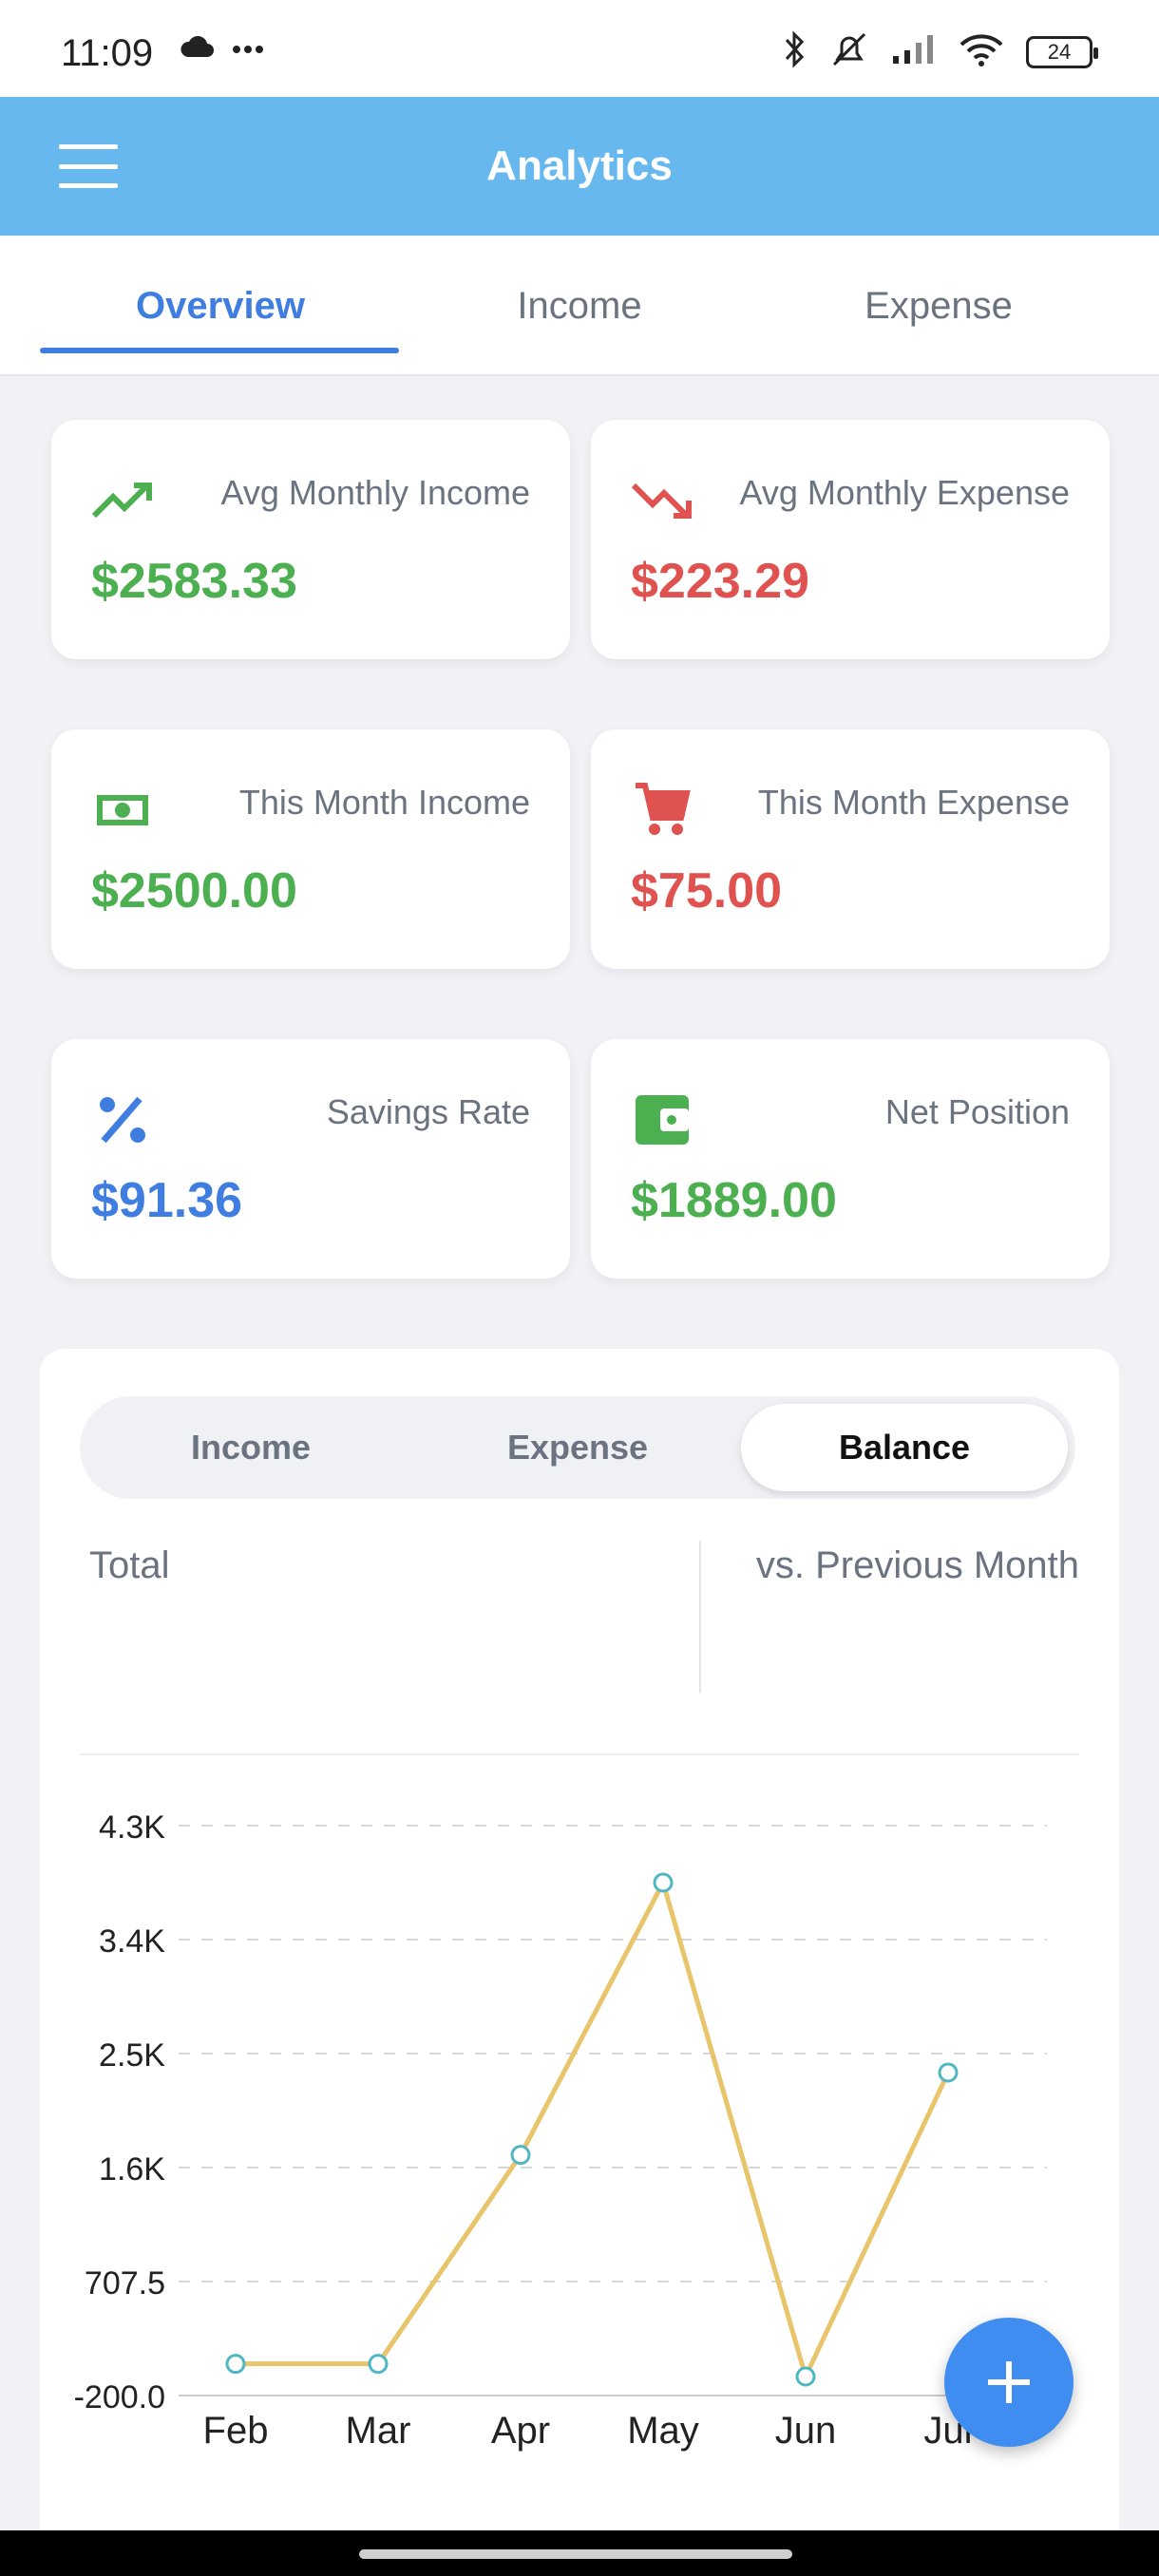 The width and height of the screenshot is (1159, 2576). What do you see at coordinates (122, 1120) in the screenshot?
I see `percent-icon` at bounding box center [122, 1120].